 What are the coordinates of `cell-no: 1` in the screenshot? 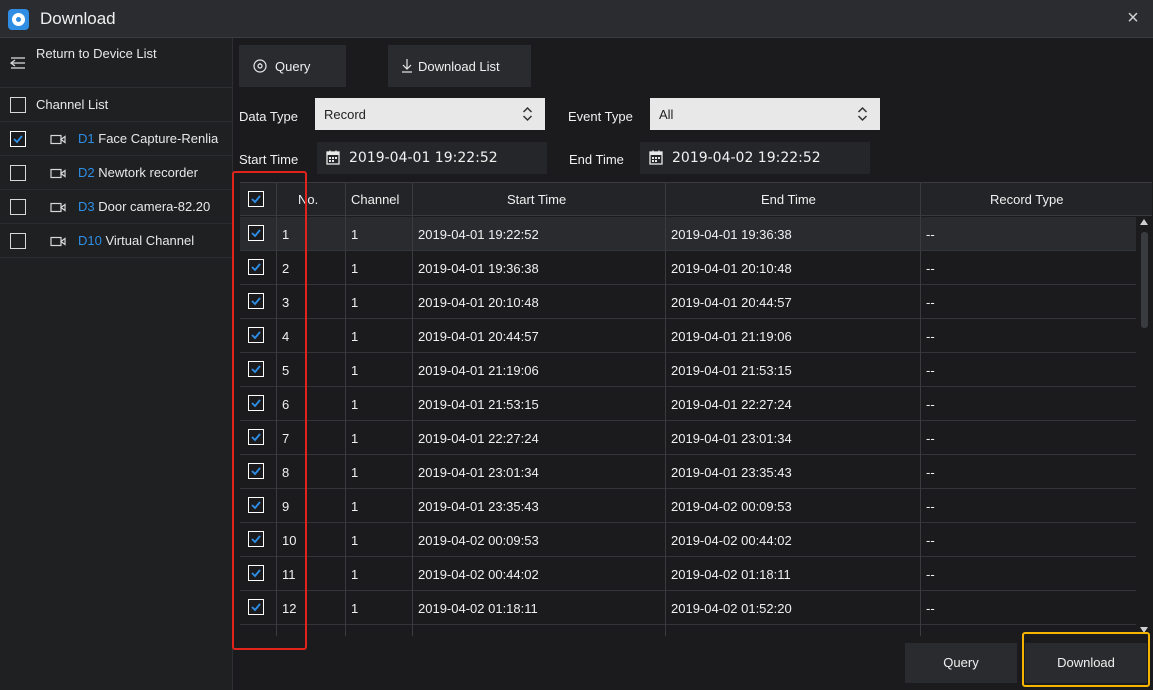 It's located at (286, 234).